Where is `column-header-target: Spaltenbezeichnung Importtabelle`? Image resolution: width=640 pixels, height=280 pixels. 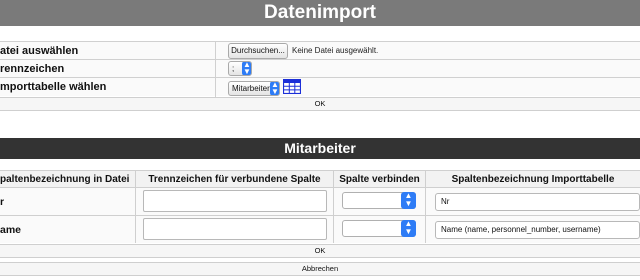
column-header-target: Spaltenbezeichnung Importtabelle is located at coordinates (533, 178).